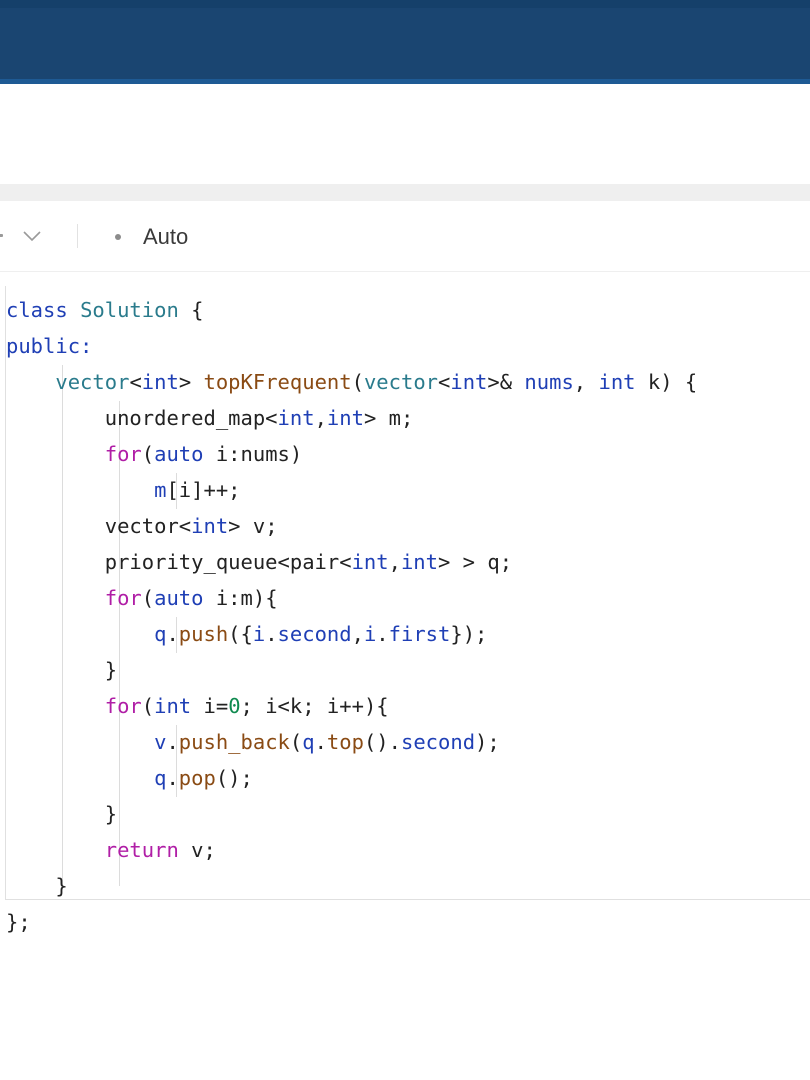 Image resolution: width=810 pixels, height=1080 pixels. Describe the element at coordinates (197, 850) in the screenshot. I see `code-token: v;` at that location.